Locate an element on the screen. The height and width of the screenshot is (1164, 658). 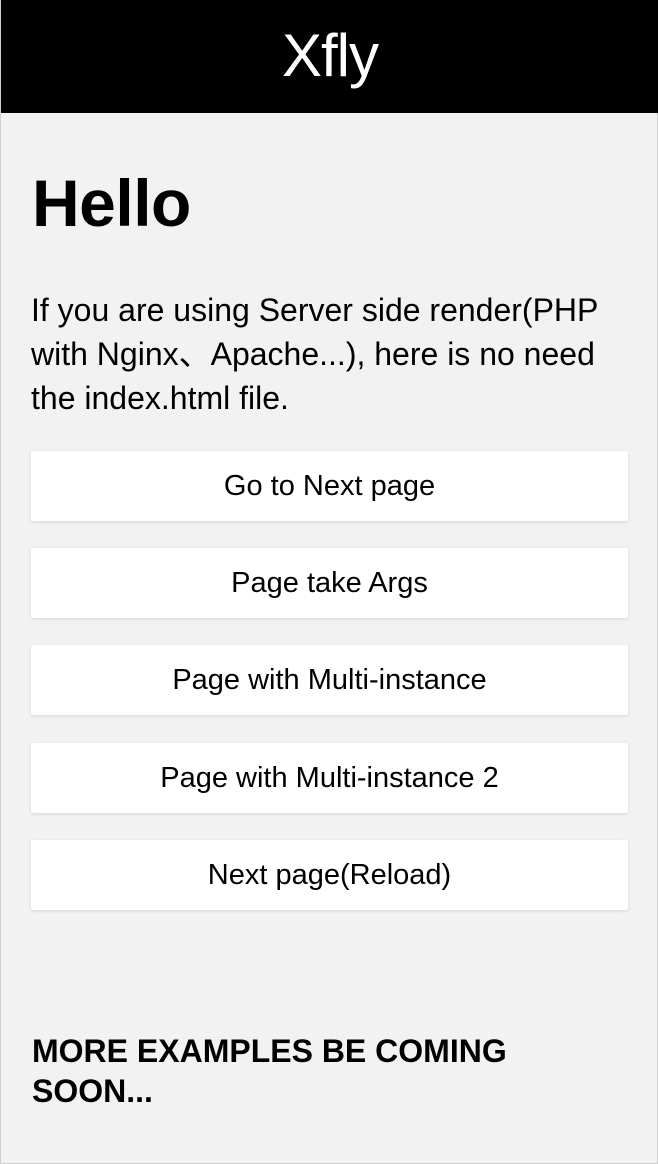
page-heading: Hello is located at coordinates (111, 203).